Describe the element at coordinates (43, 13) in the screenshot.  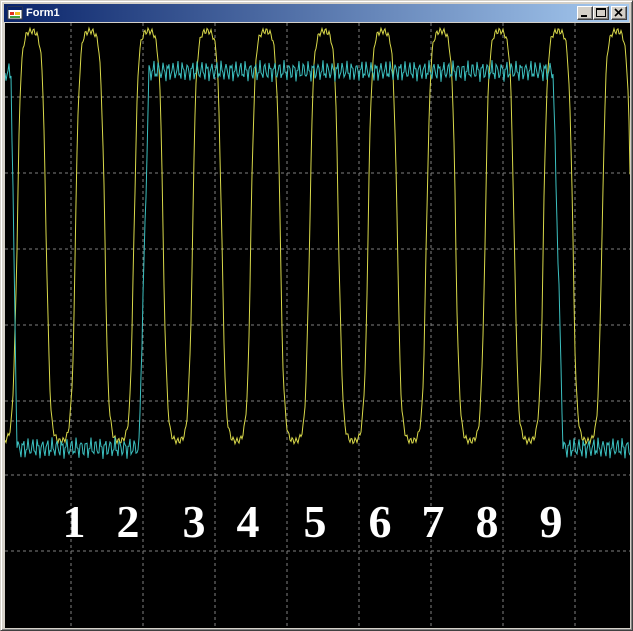
I see `window-title: Form1` at that location.